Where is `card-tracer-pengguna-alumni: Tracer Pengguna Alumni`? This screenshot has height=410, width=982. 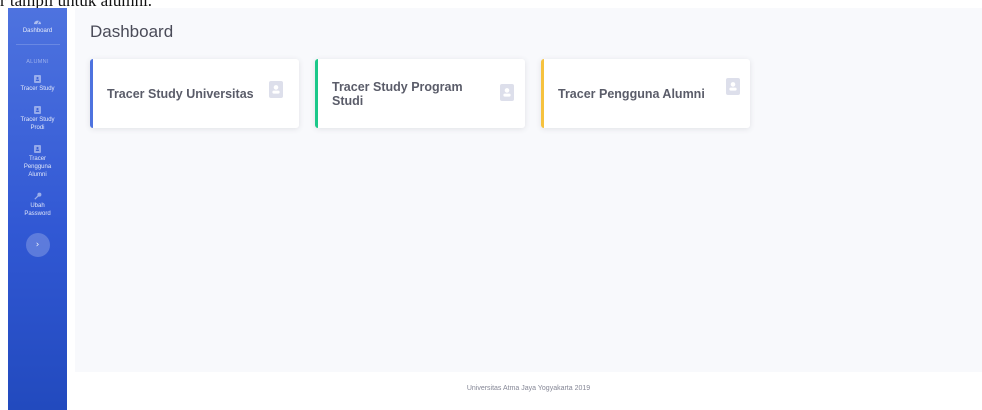 card-tracer-pengguna-alumni: Tracer Pengguna Alumni is located at coordinates (645, 93).